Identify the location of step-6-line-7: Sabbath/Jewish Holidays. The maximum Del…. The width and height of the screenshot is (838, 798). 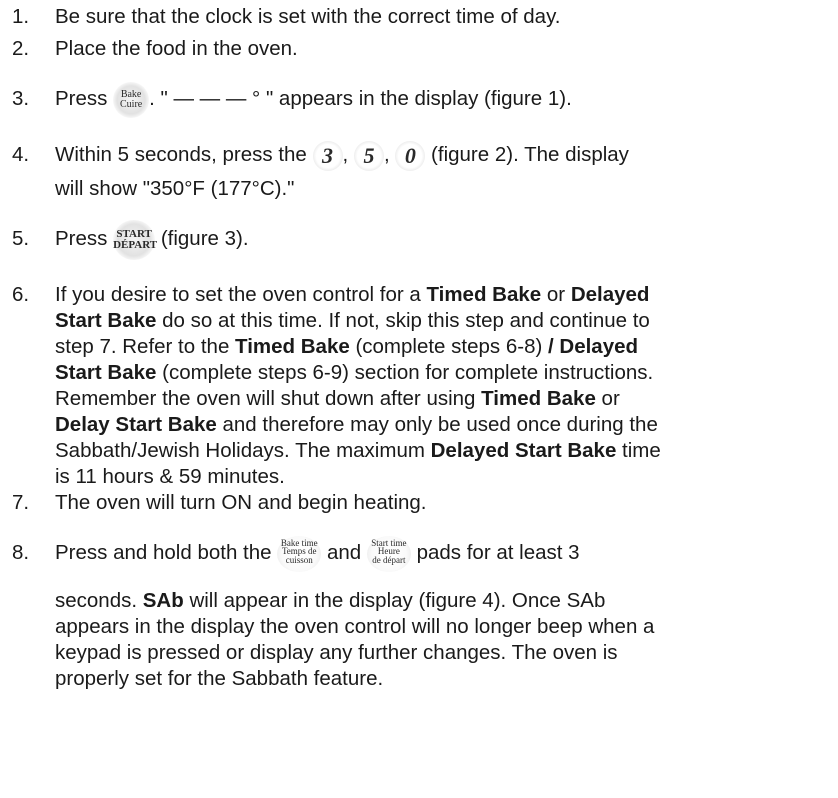
(358, 451).